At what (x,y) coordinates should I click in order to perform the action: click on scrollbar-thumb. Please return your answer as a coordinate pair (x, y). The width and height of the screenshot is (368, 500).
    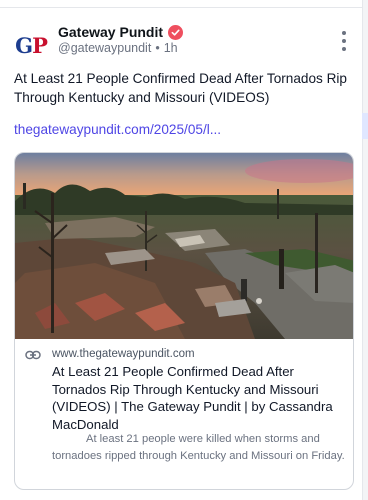
    Looking at the image, I should click on (365, 126).